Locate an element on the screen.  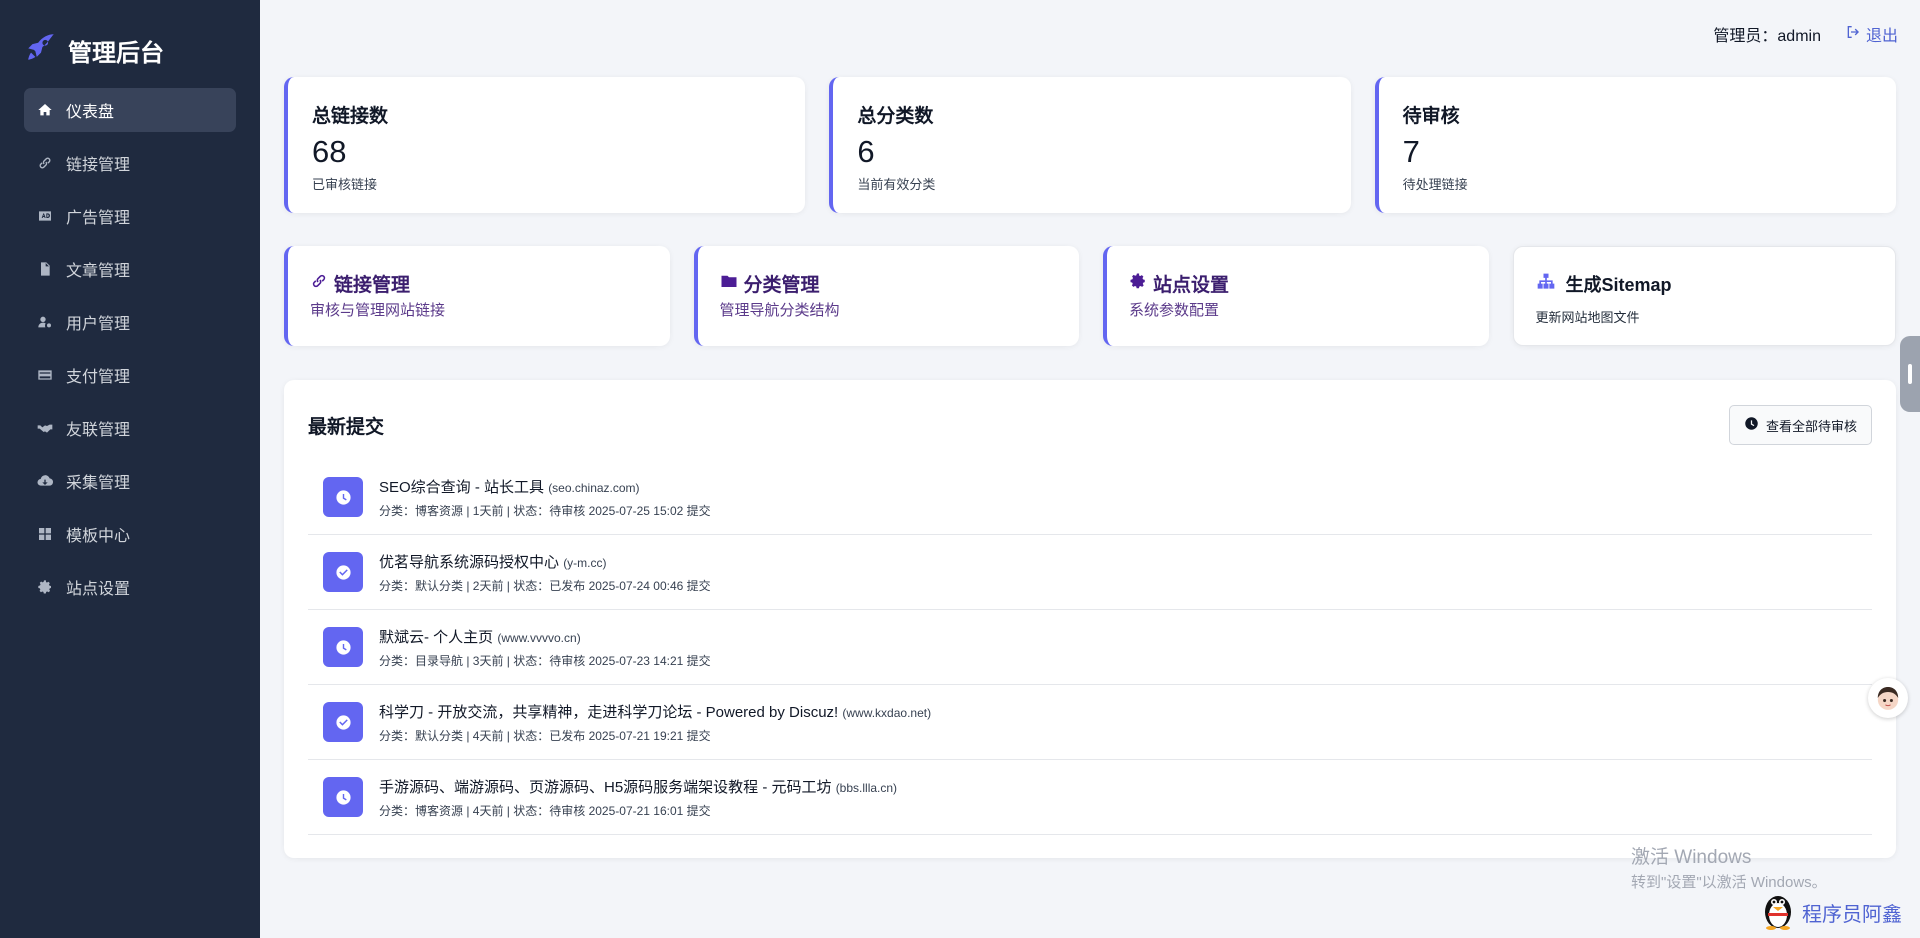
author-watermark: 程序员阿鑫 is located at coordinates (1830, 912).